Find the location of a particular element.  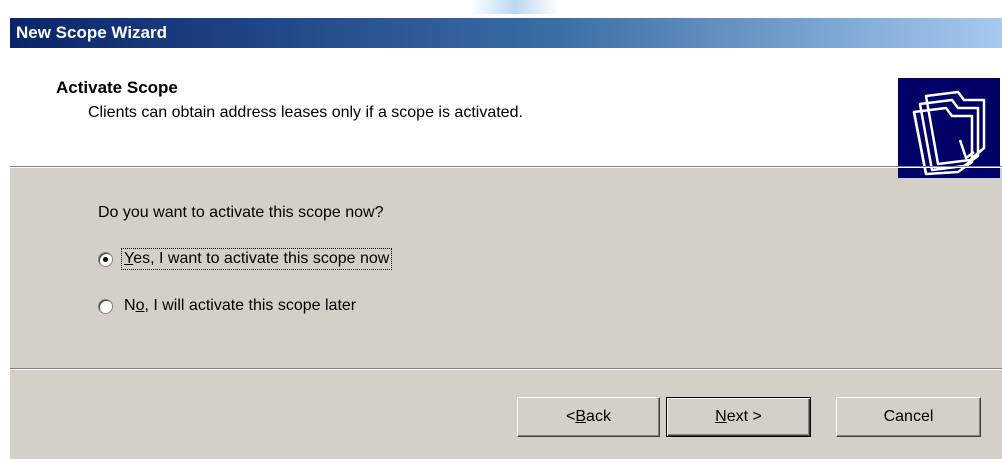

activate-now-label: Yes, I want to activate this scope now is located at coordinates (256, 259).